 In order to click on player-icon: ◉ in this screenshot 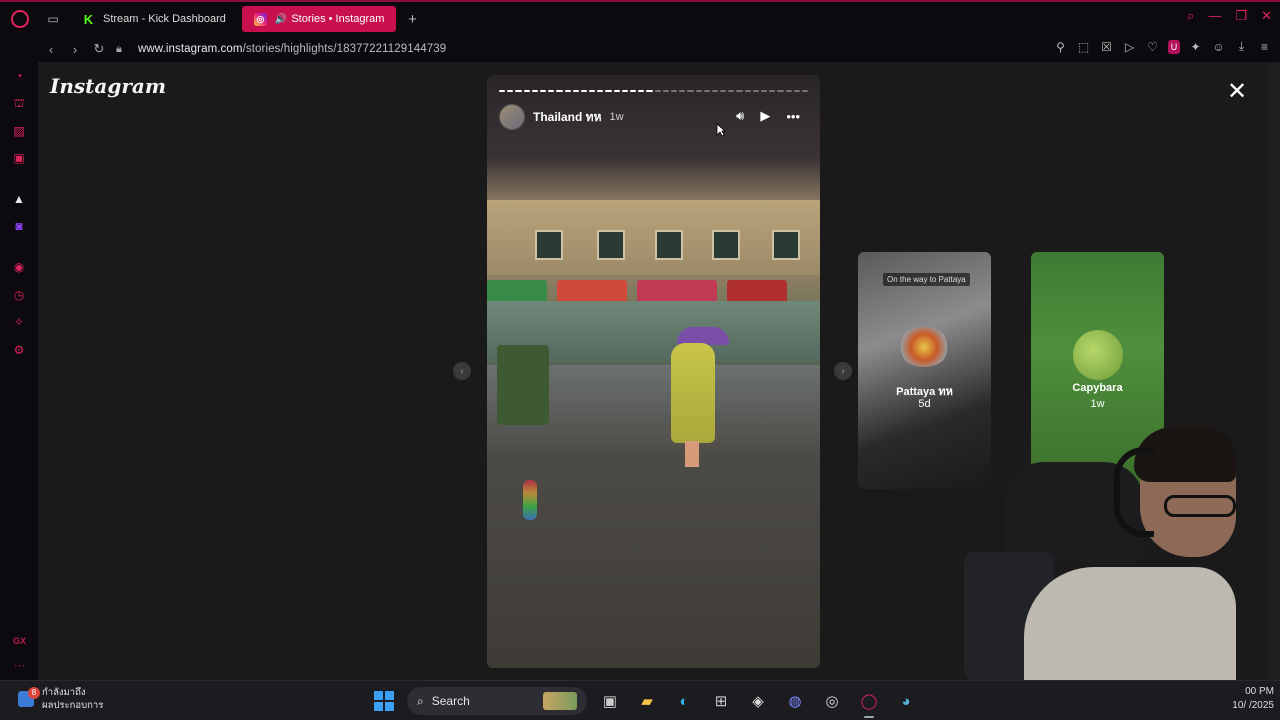, I will do `click(19, 267)`.